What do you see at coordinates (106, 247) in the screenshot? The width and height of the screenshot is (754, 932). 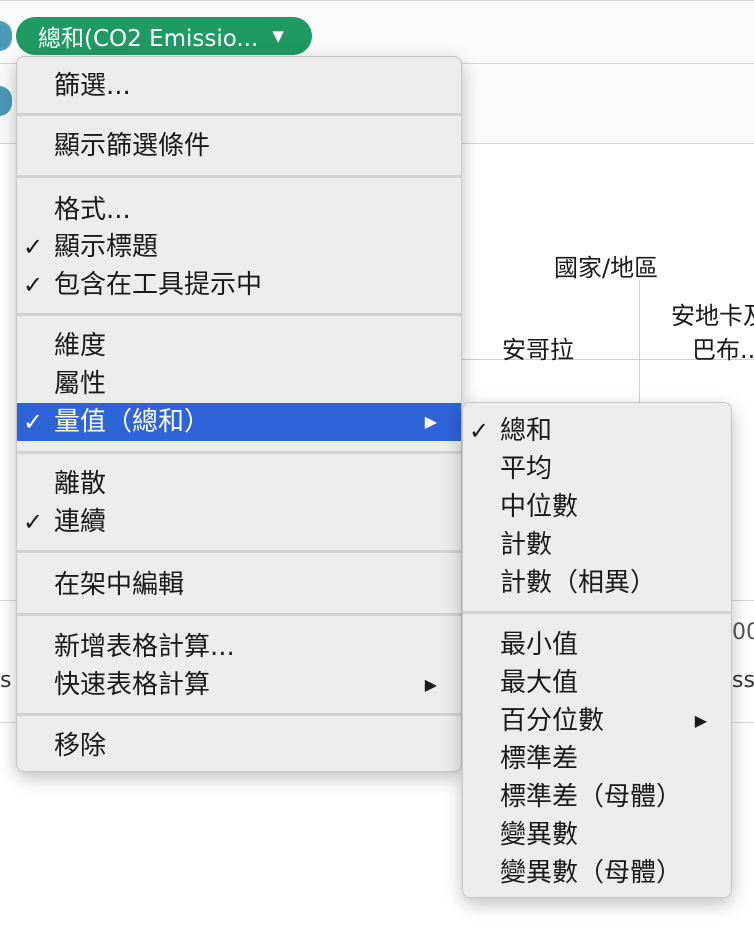 I see `menu-item-label: 顯示標題` at bounding box center [106, 247].